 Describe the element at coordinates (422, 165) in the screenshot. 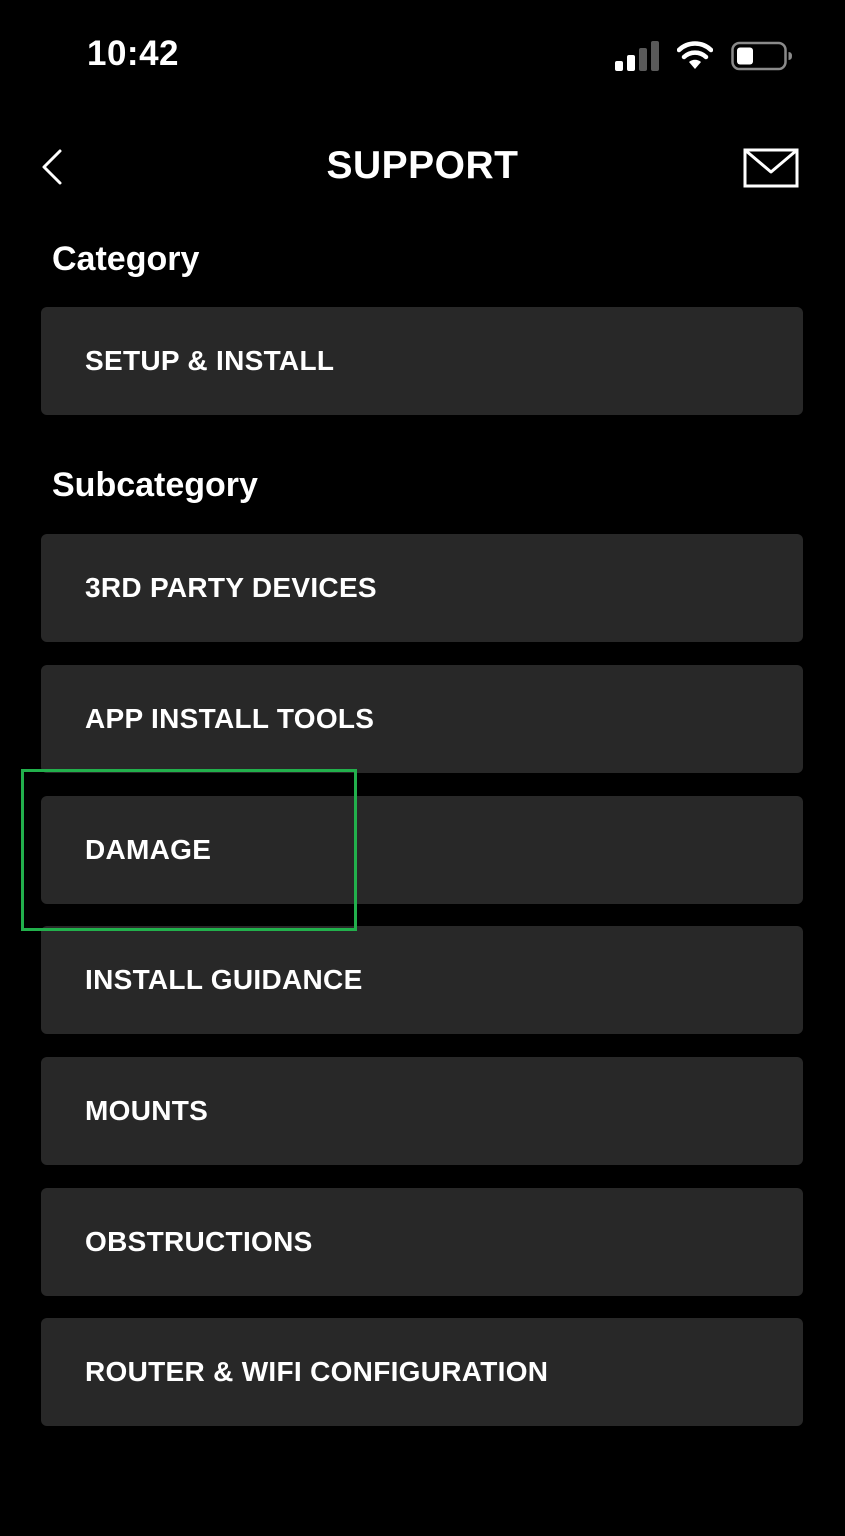

I see `page-title: SUPPORT` at that location.